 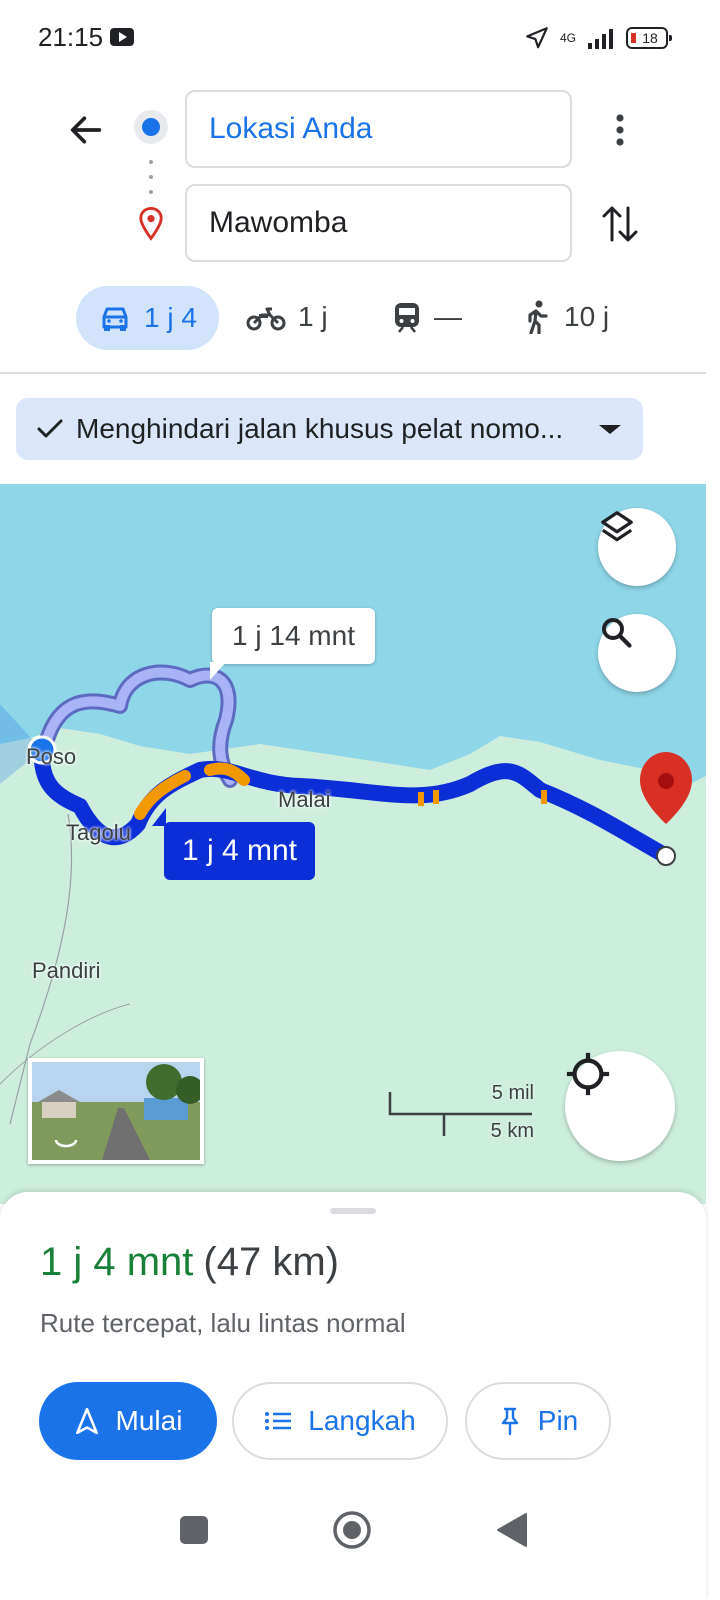 I want to click on mode-motorcycle-label: 1 j, so click(x=313, y=316).